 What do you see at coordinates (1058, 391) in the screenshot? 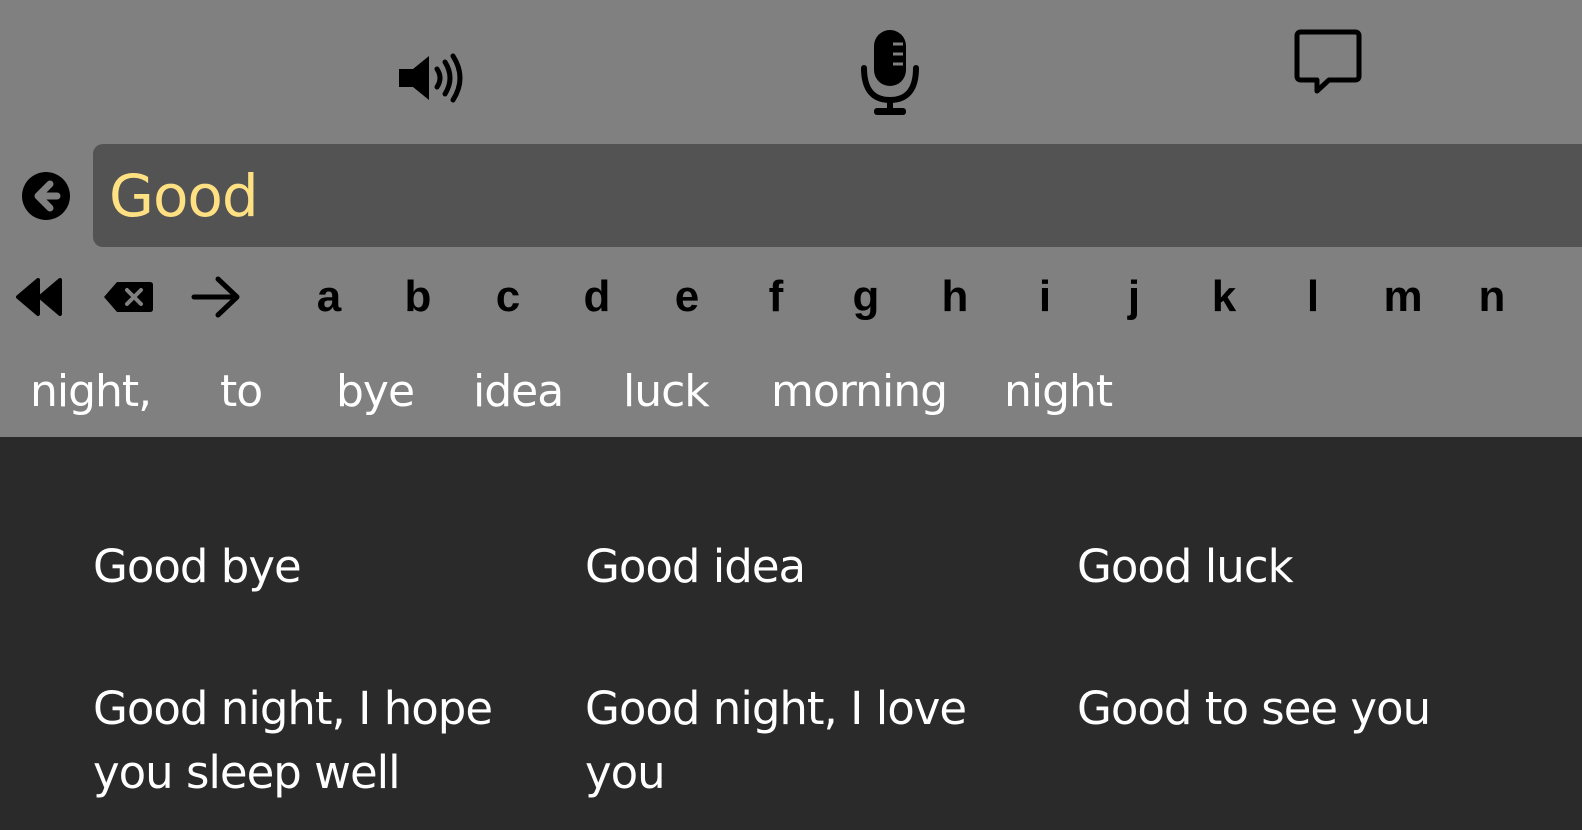
I see `suggestion-word: night` at bounding box center [1058, 391].